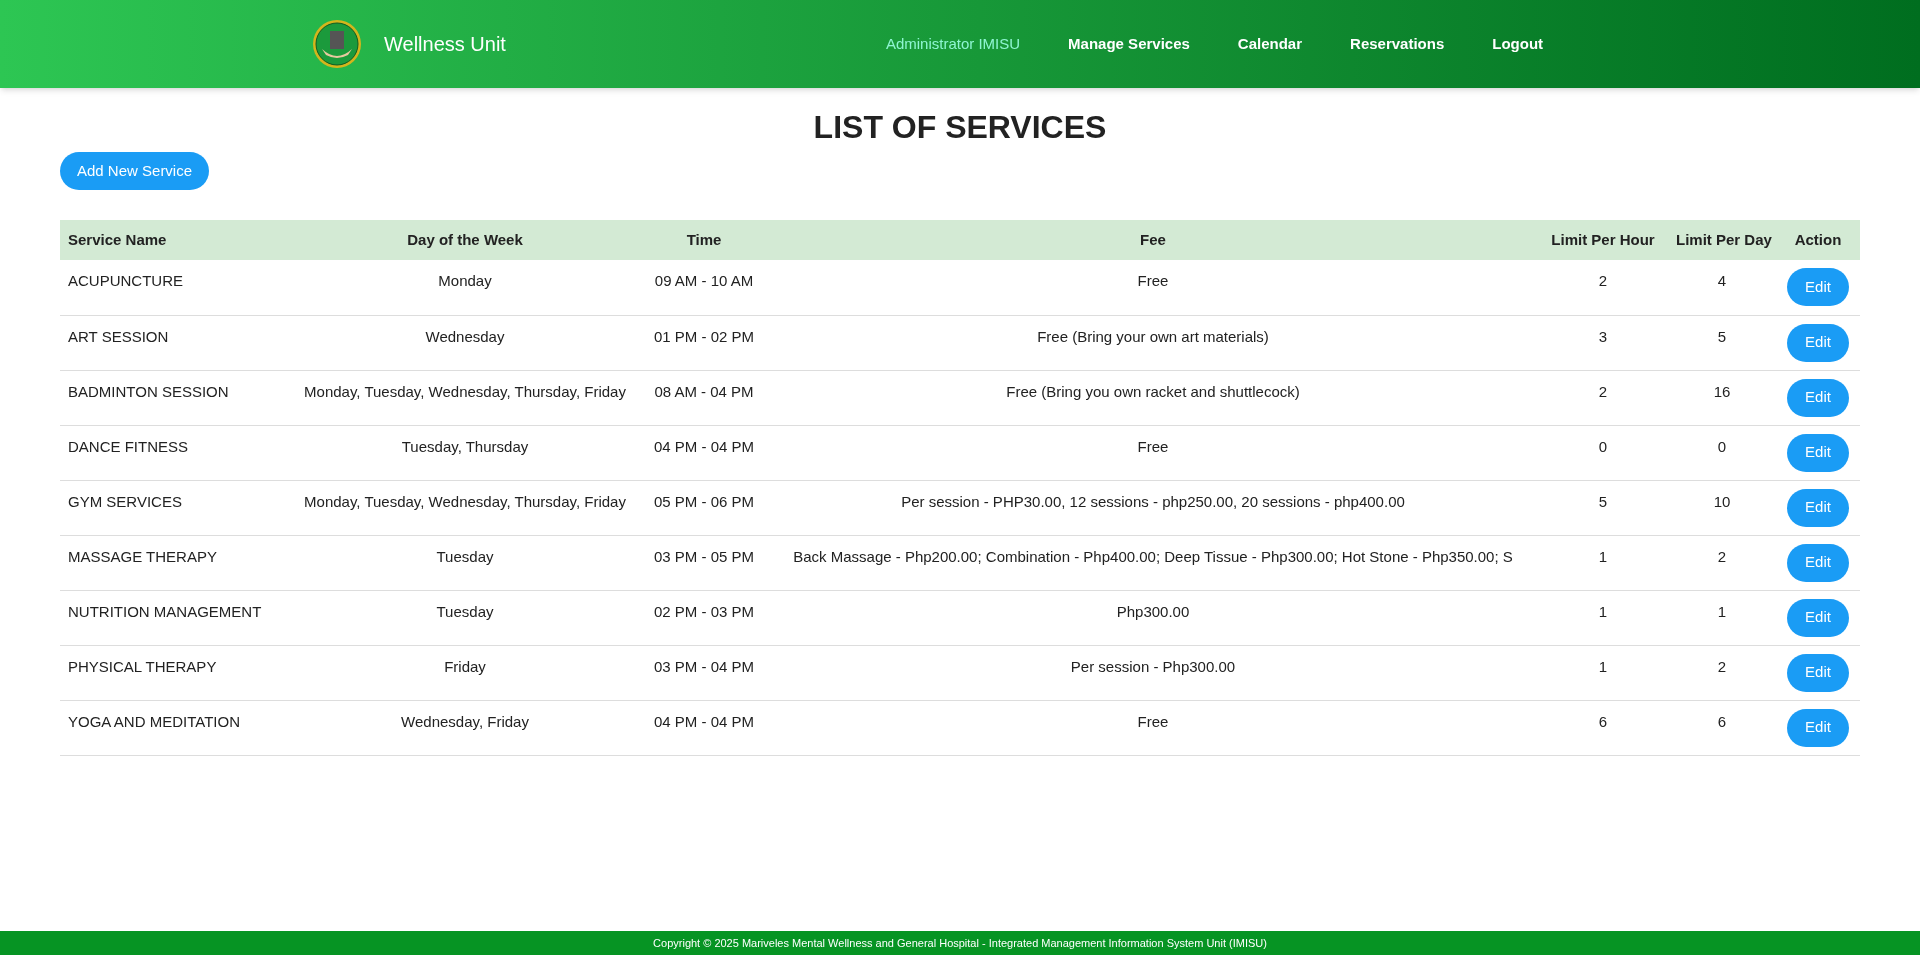 This screenshot has height=955, width=1920. Describe the element at coordinates (337, 44) in the screenshot. I see `emblem-logo` at that location.